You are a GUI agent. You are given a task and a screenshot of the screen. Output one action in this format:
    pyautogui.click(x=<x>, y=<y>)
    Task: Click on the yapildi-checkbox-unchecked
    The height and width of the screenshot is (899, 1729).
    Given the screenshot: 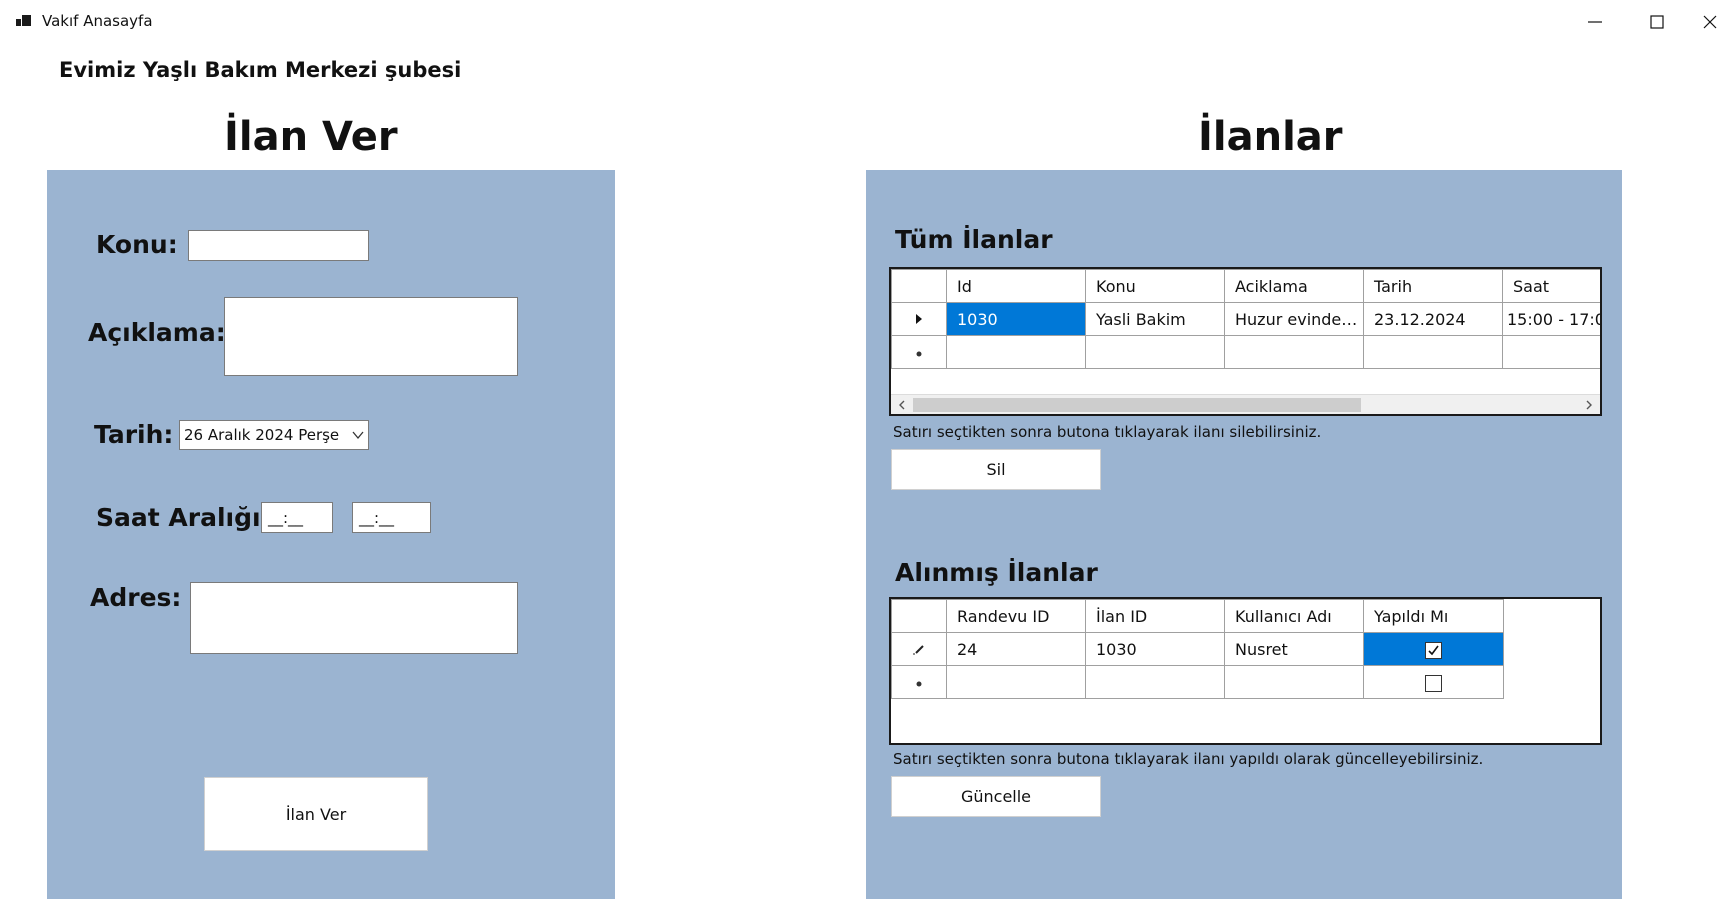 What is the action you would take?
    pyautogui.click(x=1433, y=683)
    